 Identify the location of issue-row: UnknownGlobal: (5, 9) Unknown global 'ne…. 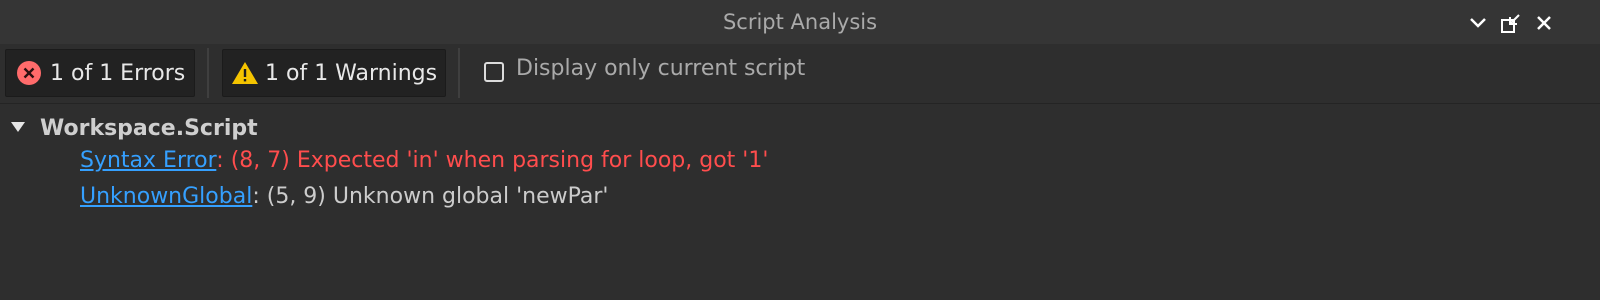
(344, 196).